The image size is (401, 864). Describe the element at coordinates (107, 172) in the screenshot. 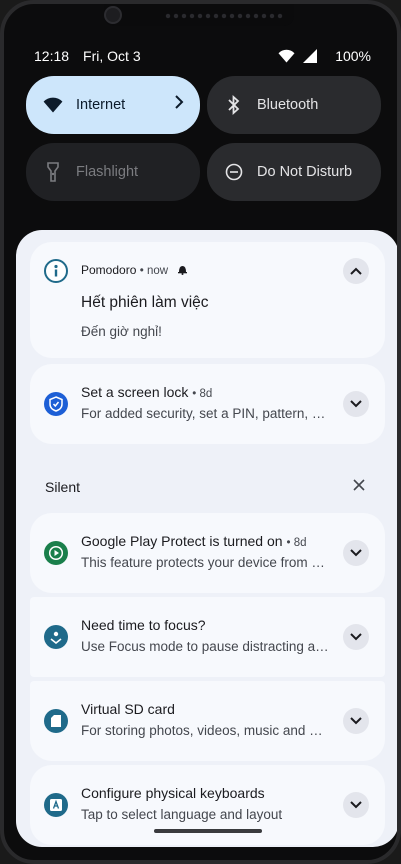

I see `tile-label: Flashlight` at that location.